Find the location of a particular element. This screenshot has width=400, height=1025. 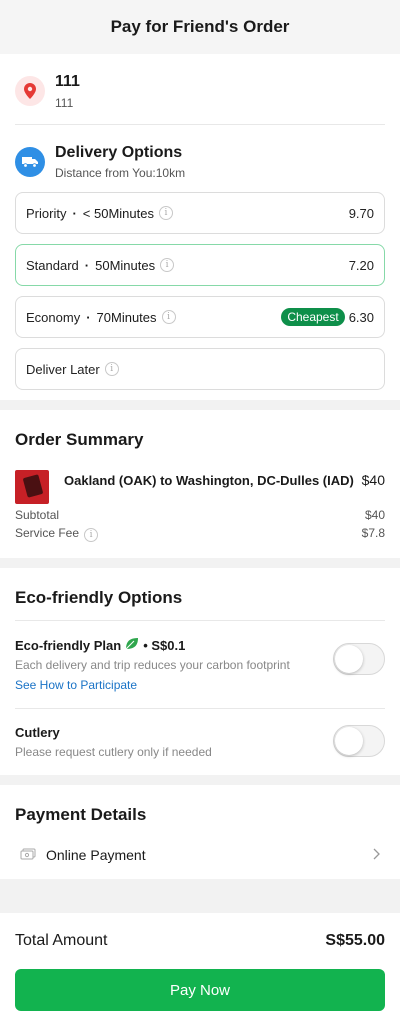

delivery-distance: Distance from You:10km is located at coordinates (120, 173).